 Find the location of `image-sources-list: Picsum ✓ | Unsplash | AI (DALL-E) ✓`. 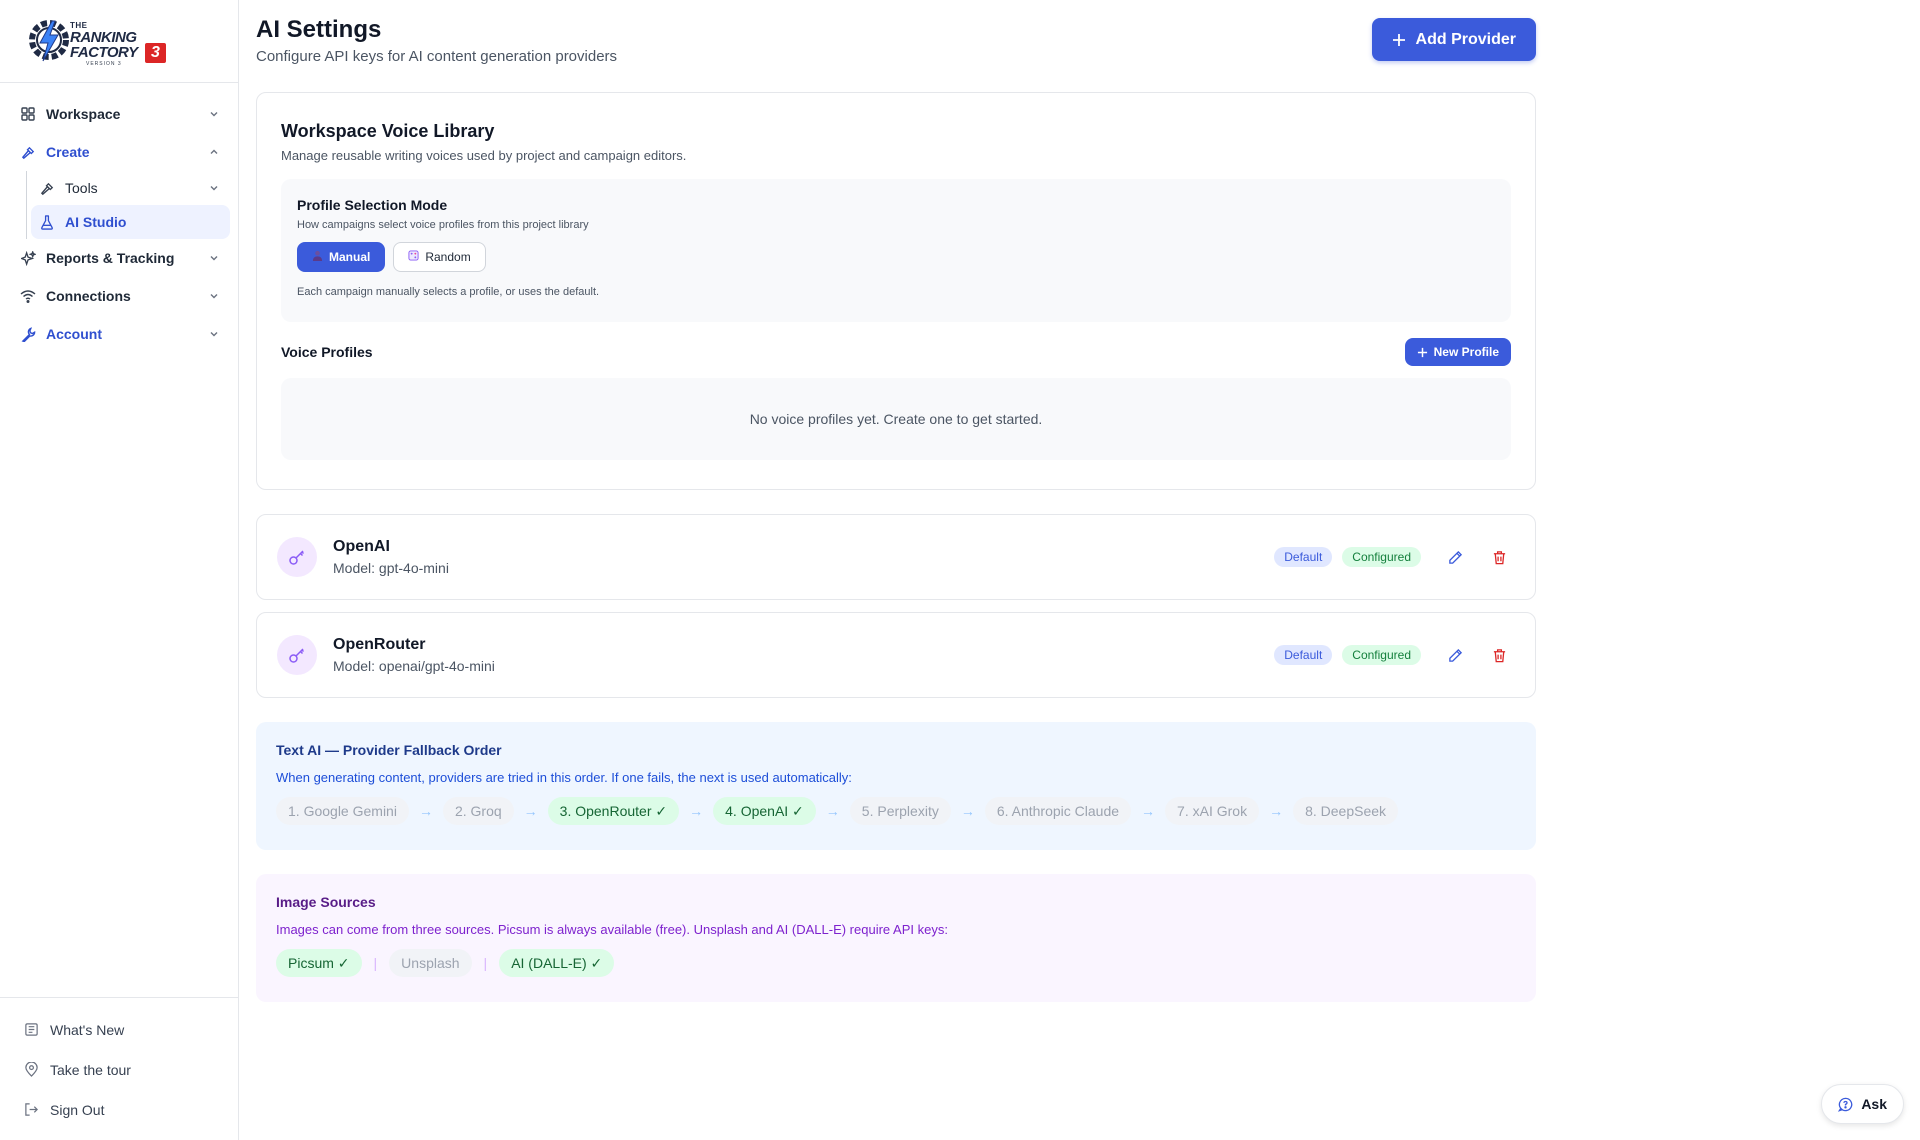

image-sources-list: Picsum ✓ | Unsplash | AI (DALL-E) ✓ is located at coordinates (896, 963).